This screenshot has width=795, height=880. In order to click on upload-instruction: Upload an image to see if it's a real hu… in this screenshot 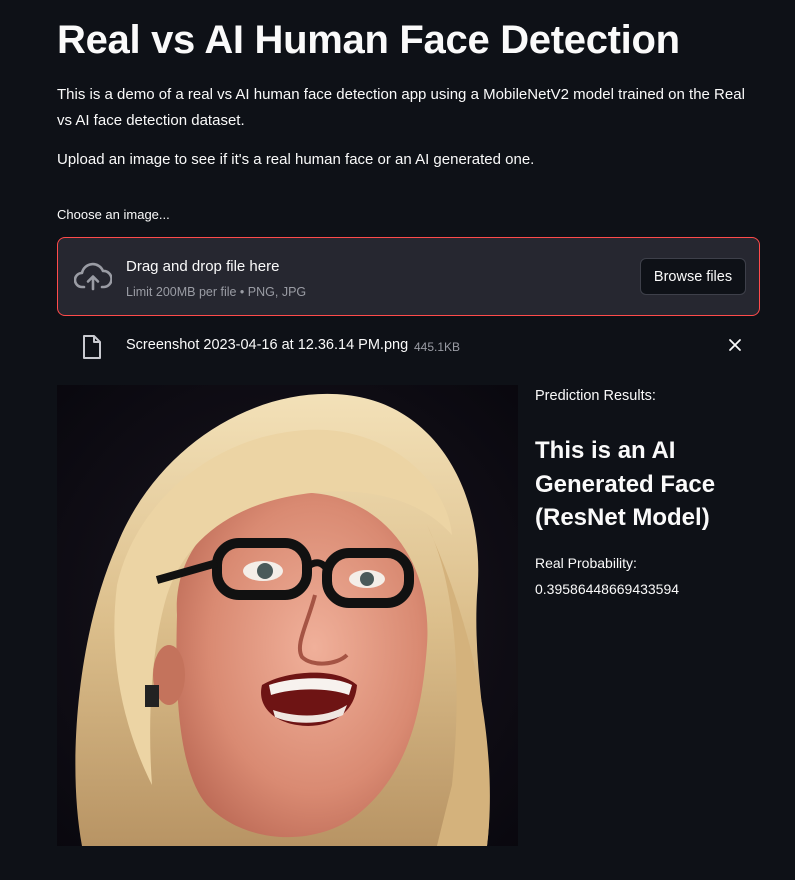, I will do `click(296, 159)`.